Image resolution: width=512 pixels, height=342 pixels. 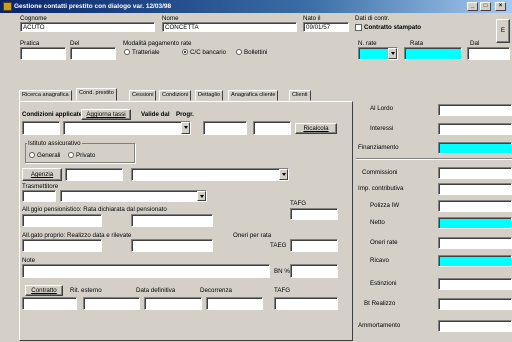 What do you see at coordinates (475, 284) in the screenshot?
I see `estinzioni-field` at bounding box center [475, 284].